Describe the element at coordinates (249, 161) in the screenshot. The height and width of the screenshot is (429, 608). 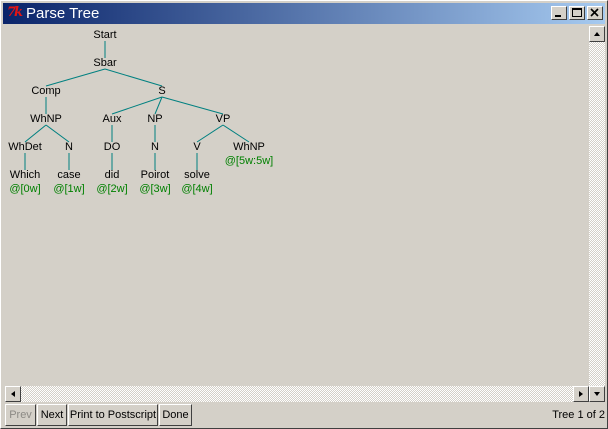
I see `tree-node-pos5: @[5w:5w]` at that location.